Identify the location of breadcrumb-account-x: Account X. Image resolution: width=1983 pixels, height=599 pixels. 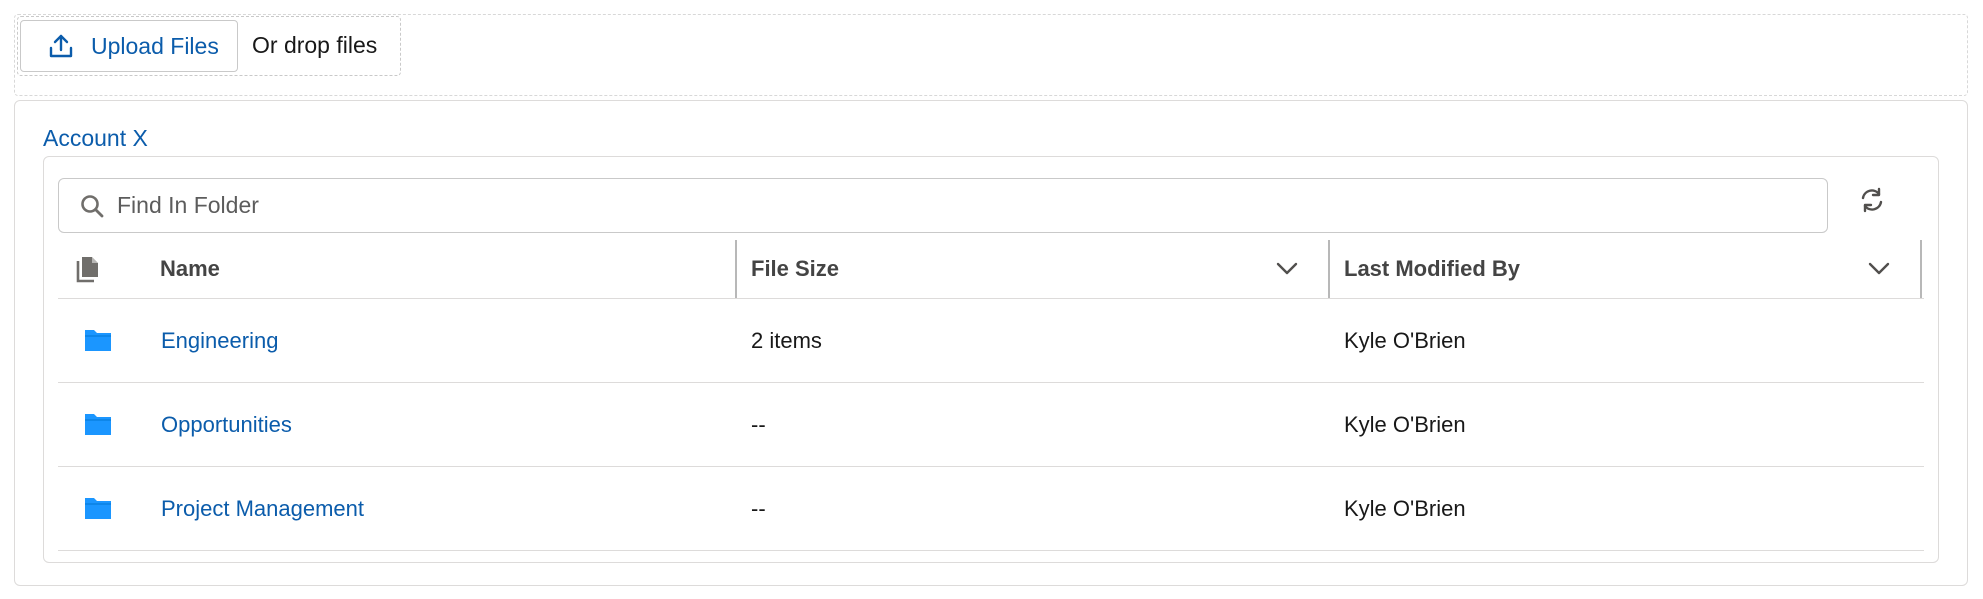
(95, 138).